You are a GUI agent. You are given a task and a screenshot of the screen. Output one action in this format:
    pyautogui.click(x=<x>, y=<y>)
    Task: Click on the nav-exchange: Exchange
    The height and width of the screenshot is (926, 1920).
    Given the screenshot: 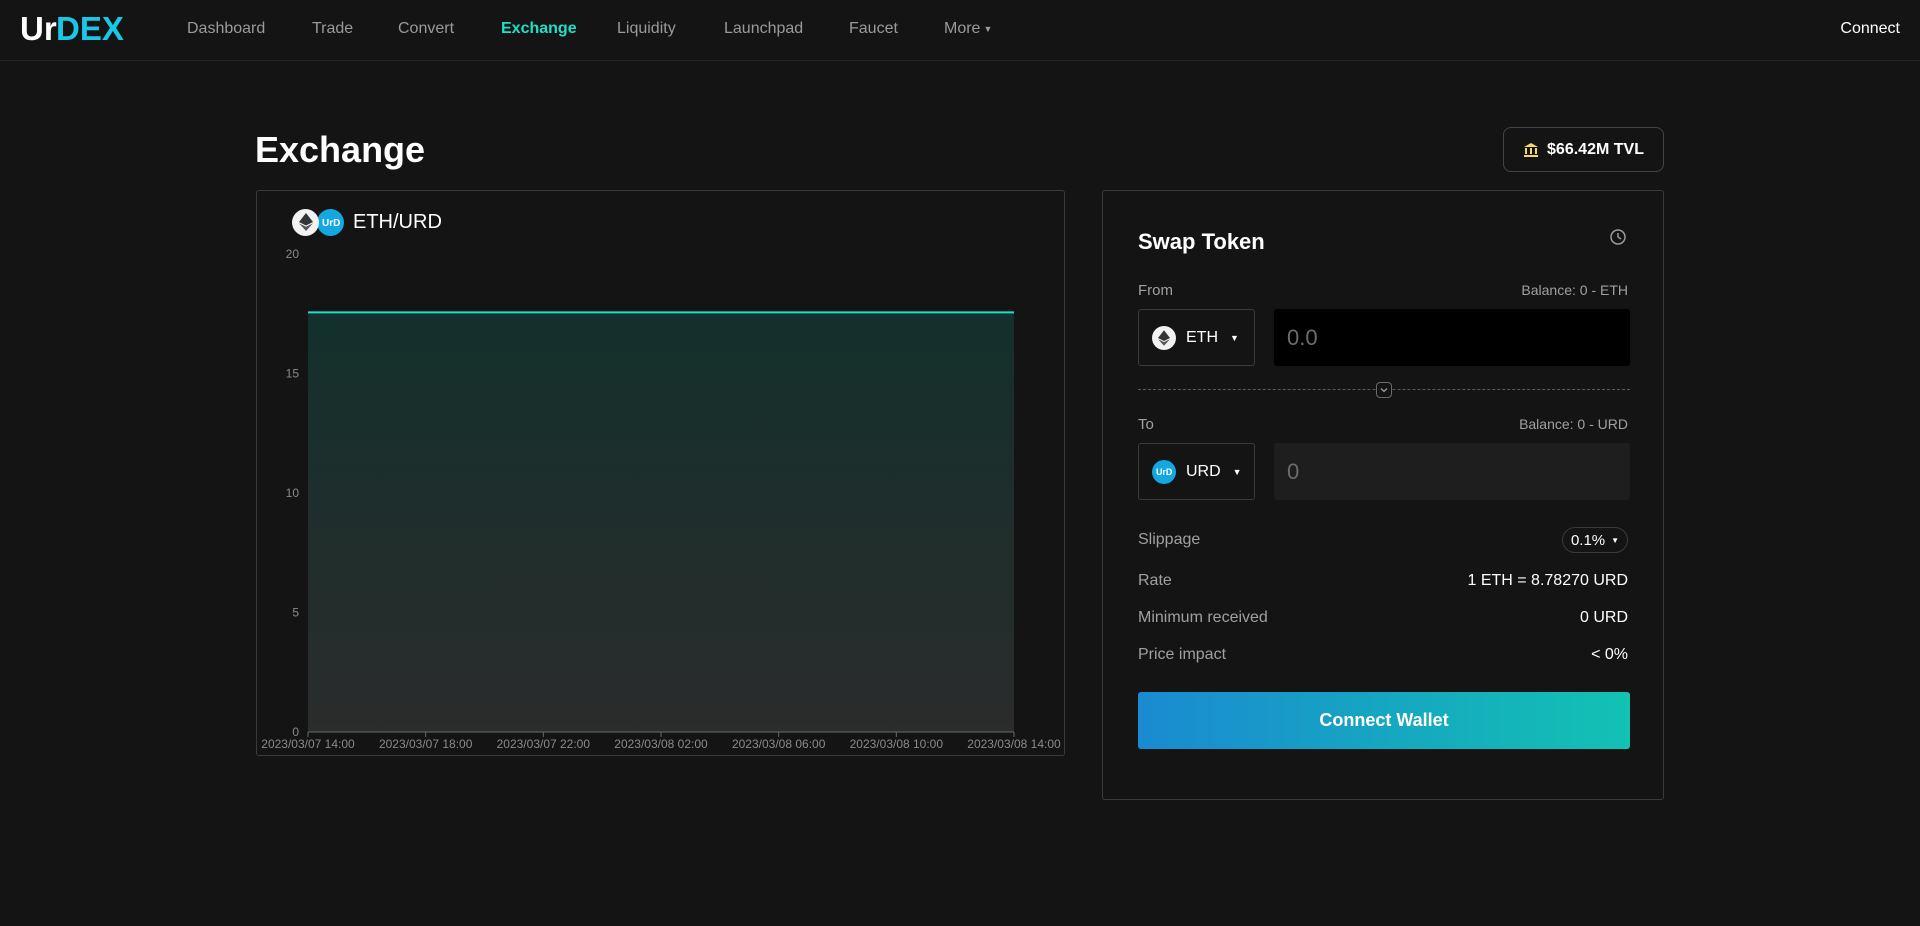 What is the action you would take?
    pyautogui.click(x=539, y=29)
    